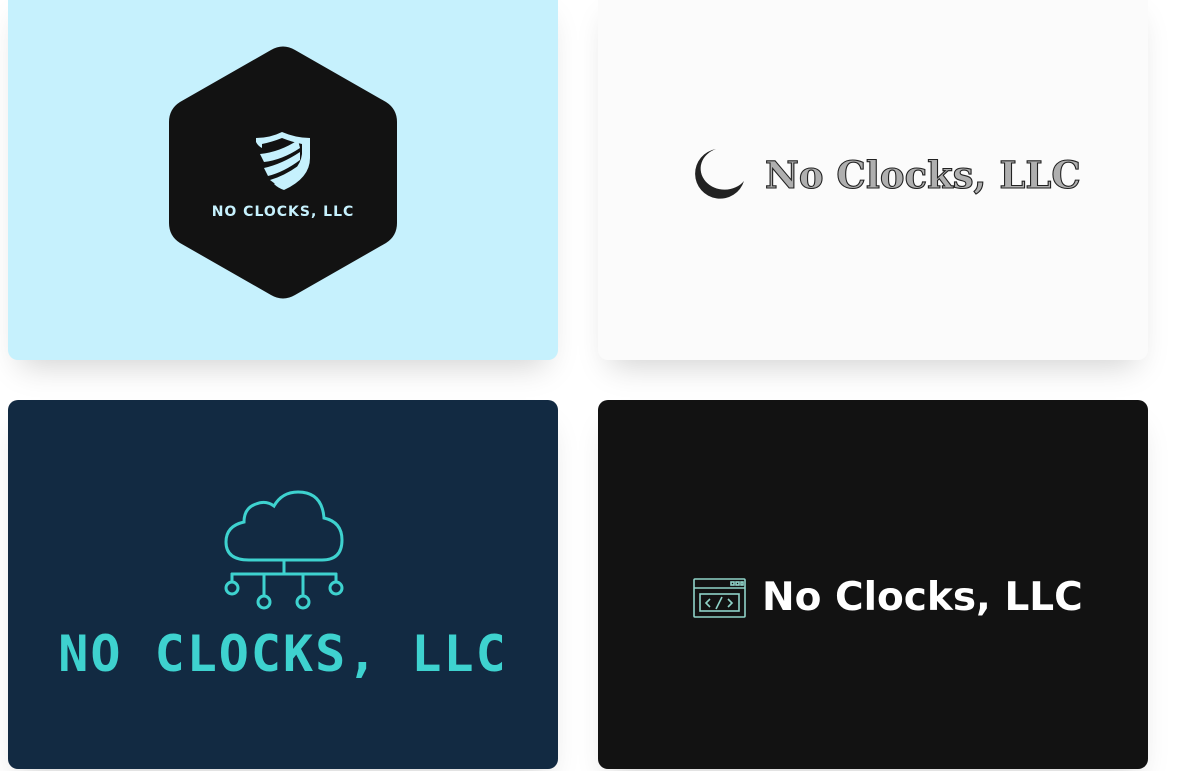 This screenshot has height=771, width=1182. What do you see at coordinates (284, 550) in the screenshot?
I see `cloud-network-icon` at bounding box center [284, 550].